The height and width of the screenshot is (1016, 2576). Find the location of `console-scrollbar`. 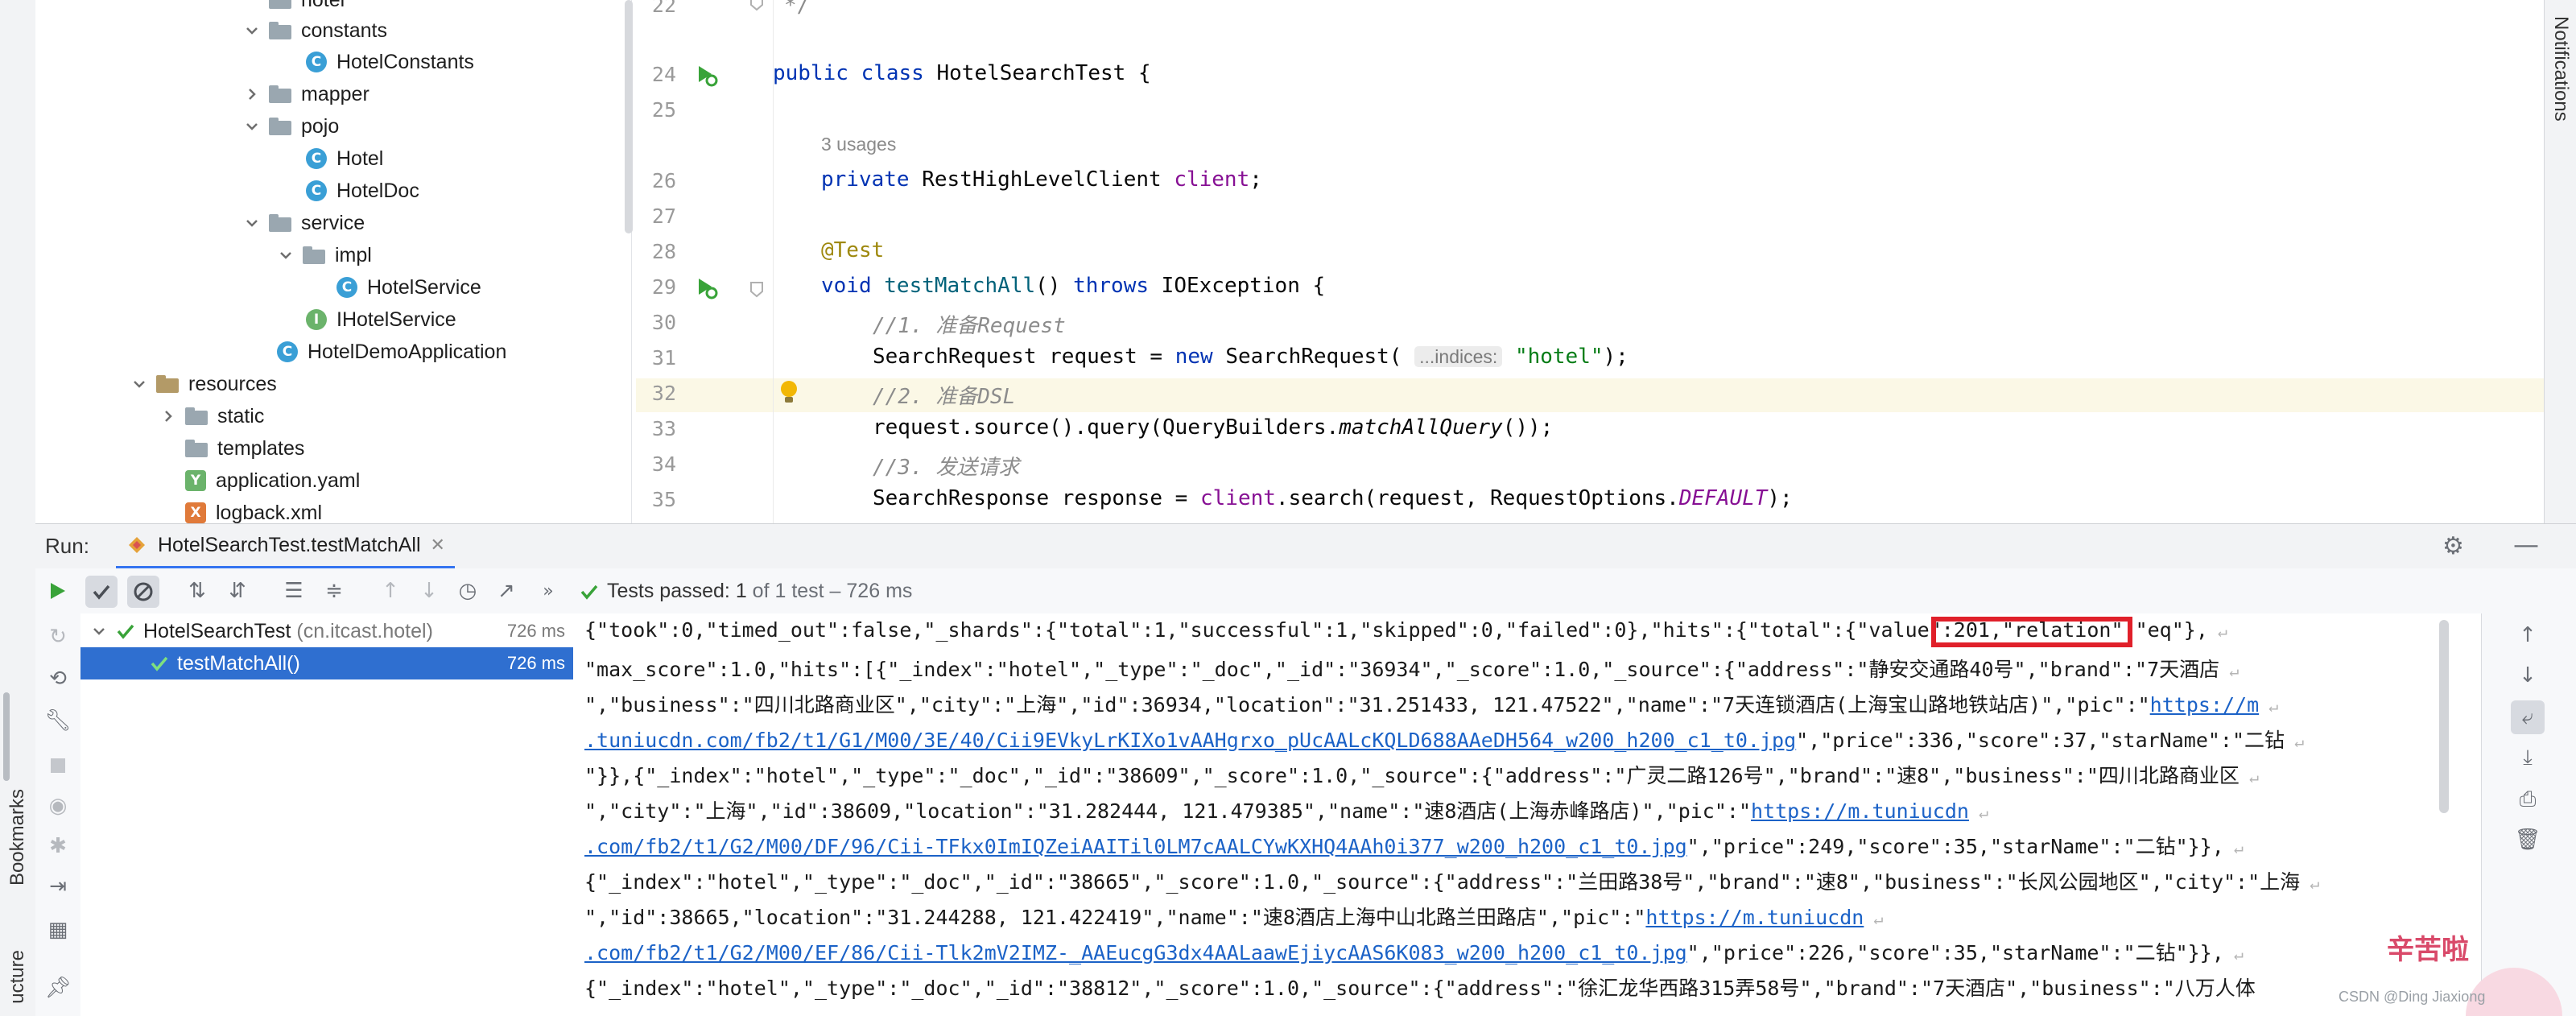

console-scrollbar is located at coordinates (2444, 716).